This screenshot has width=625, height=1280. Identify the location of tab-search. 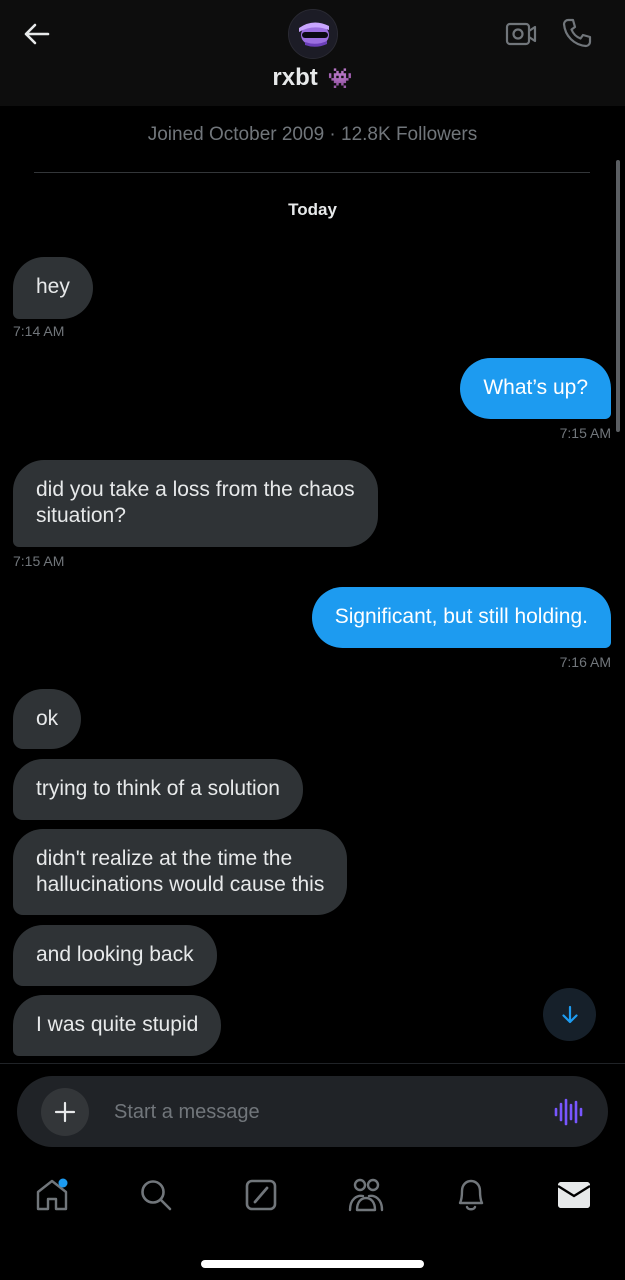
(156, 1195).